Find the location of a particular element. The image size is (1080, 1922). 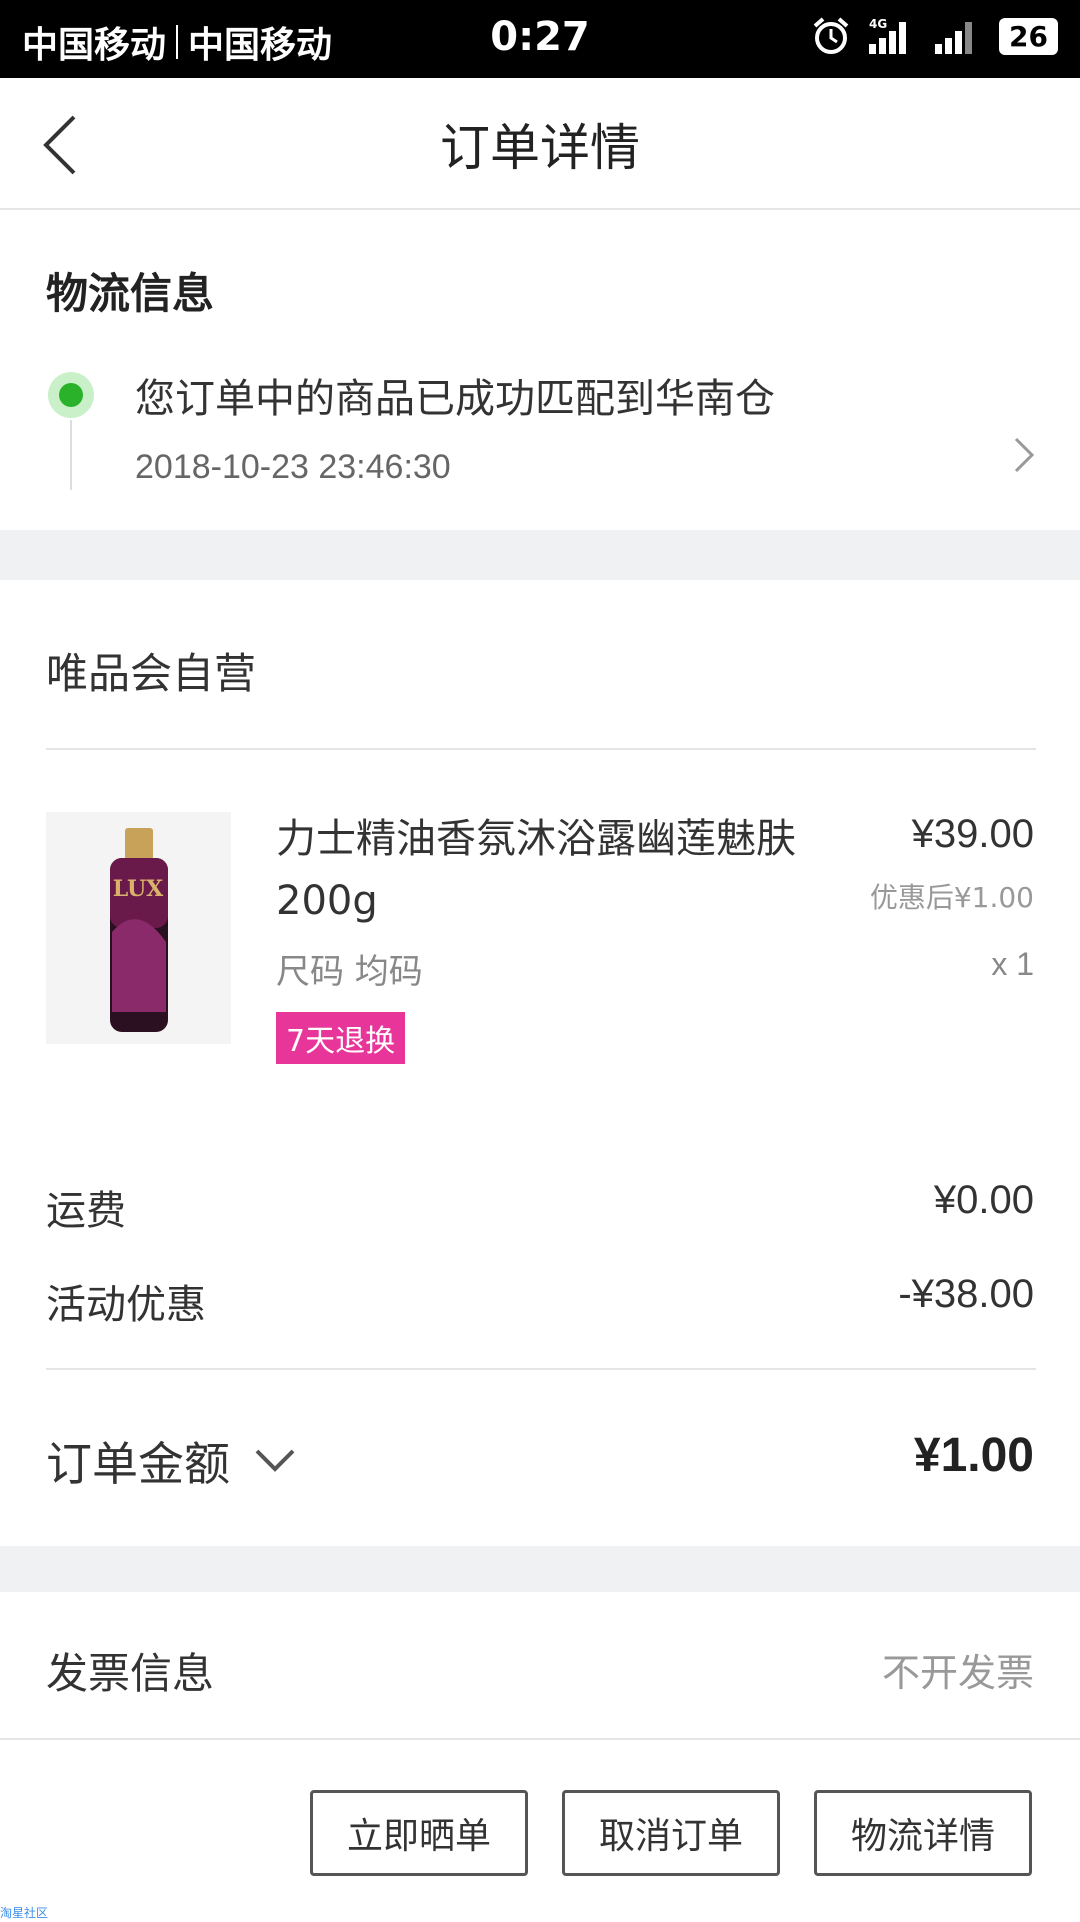

page-title: 订单详情 is located at coordinates (540, 148).